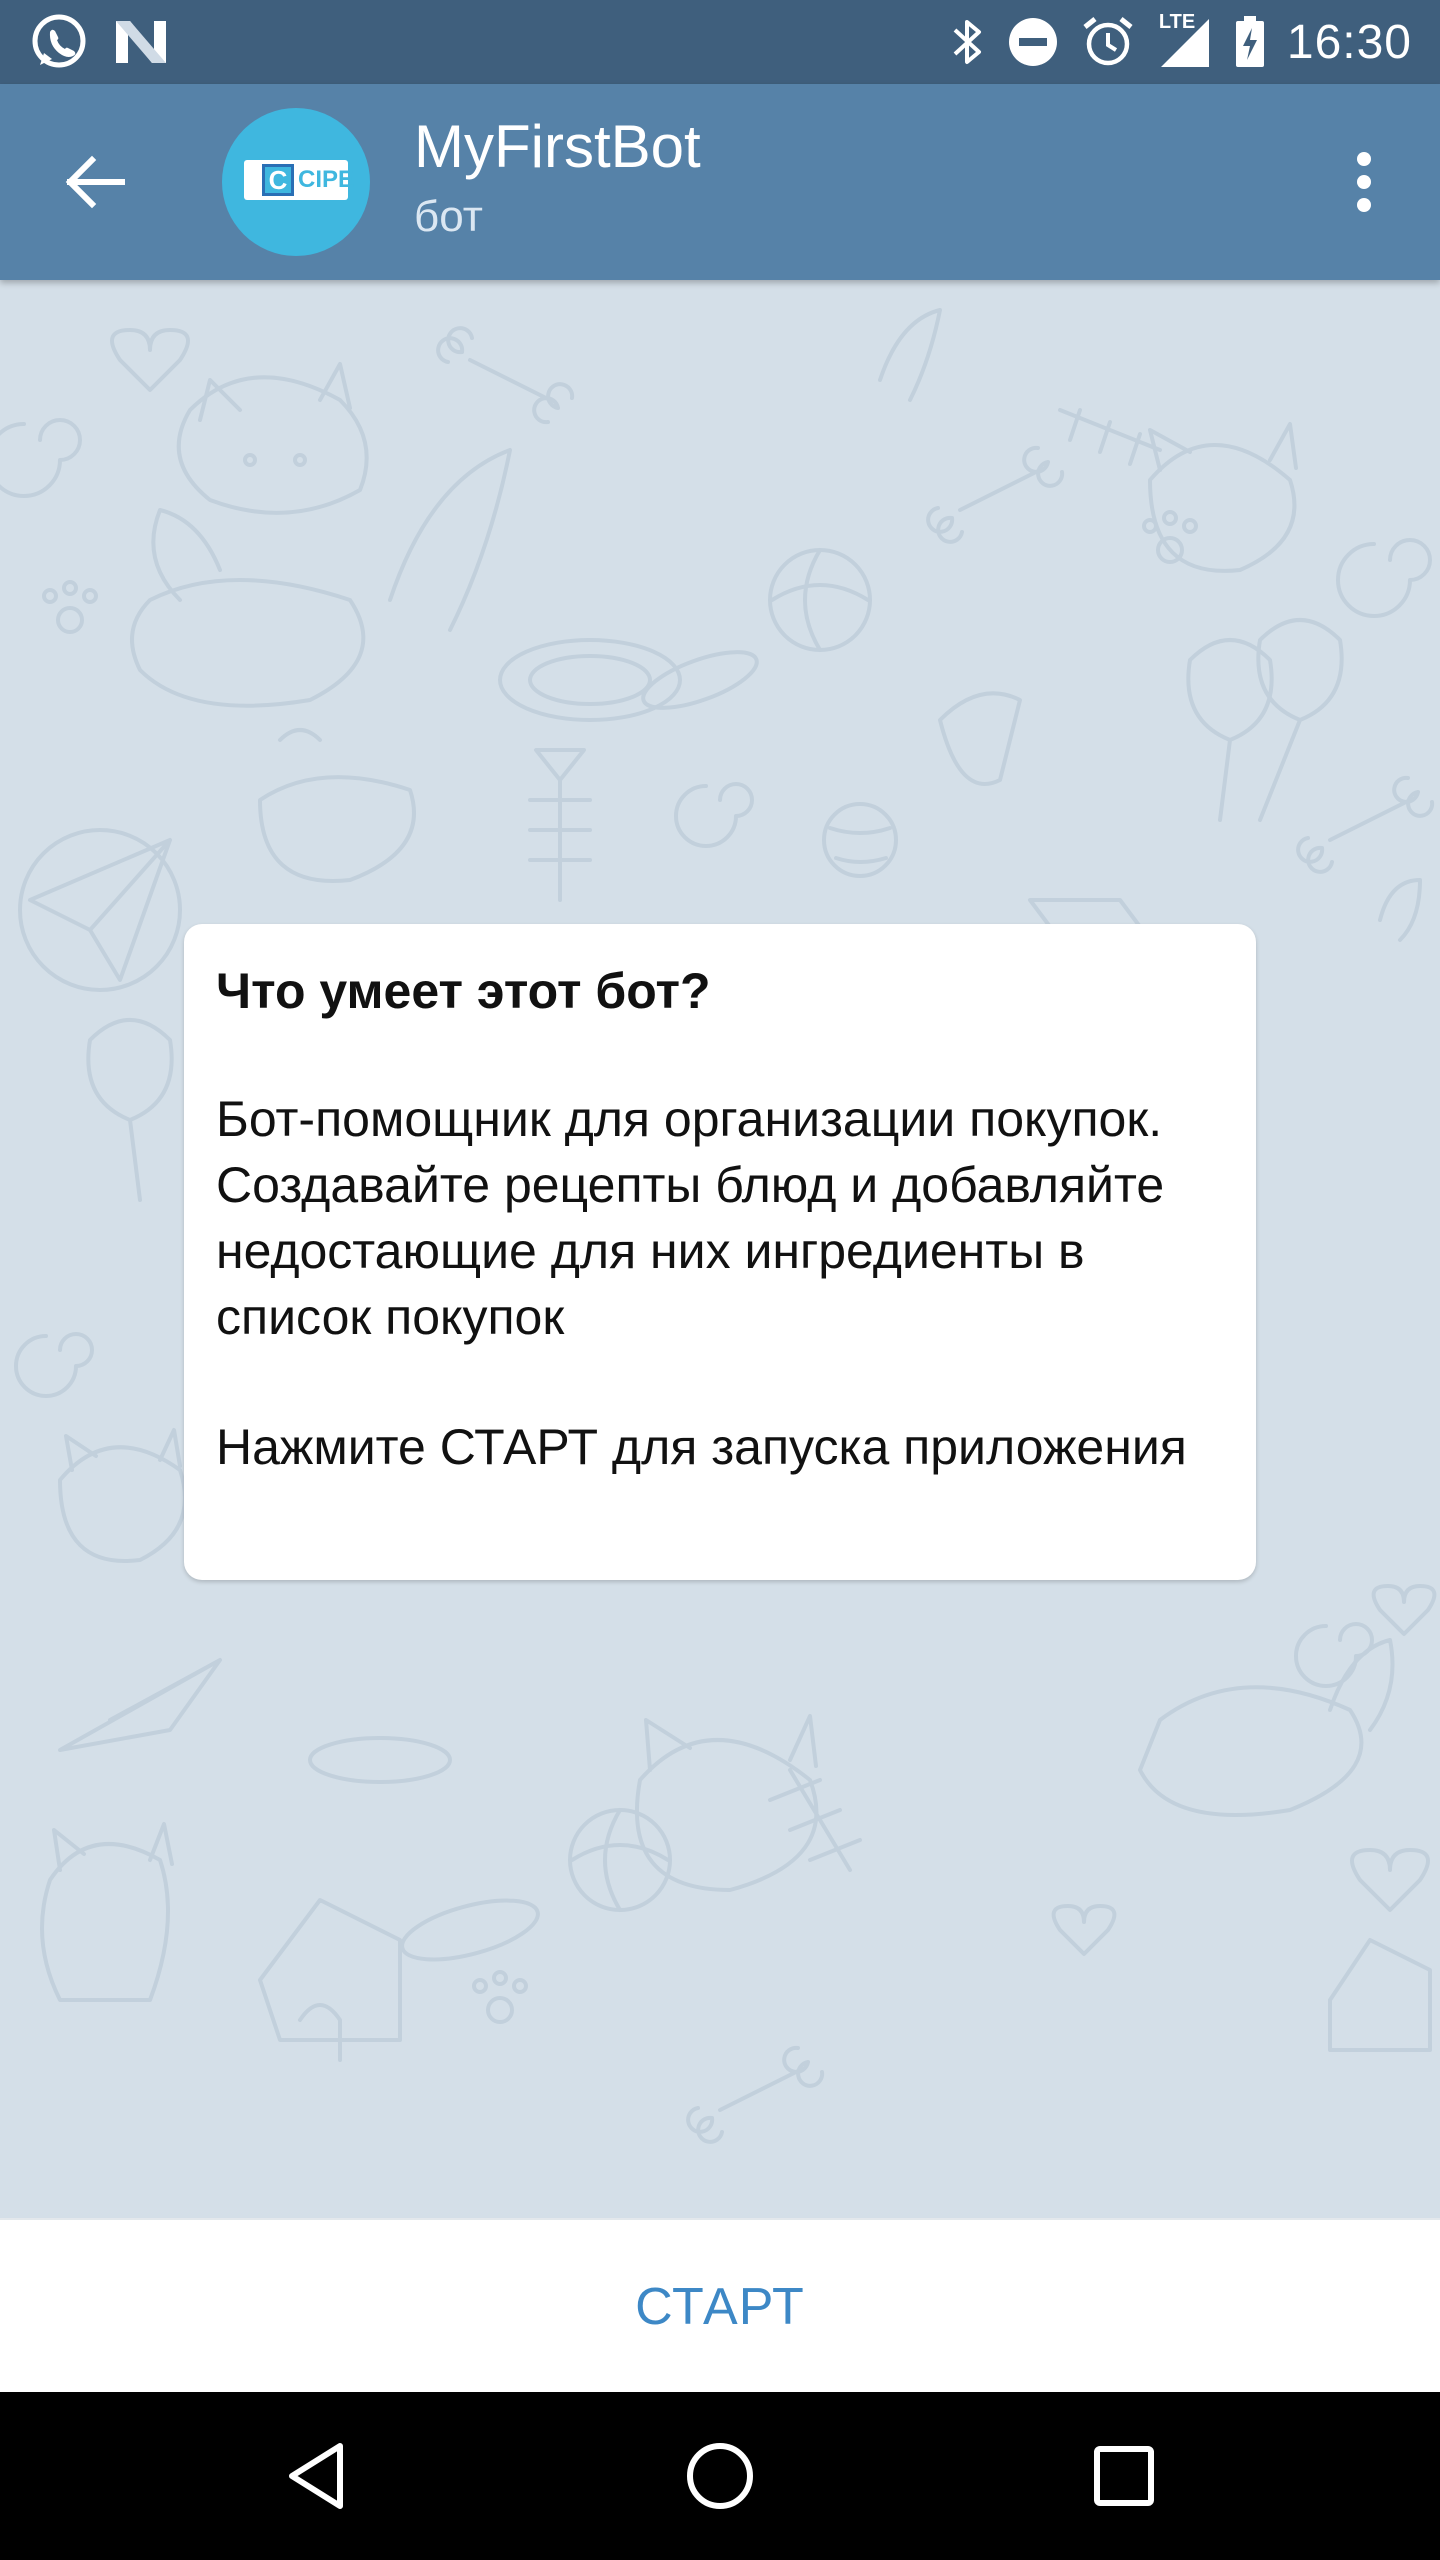 The width and height of the screenshot is (1440, 2560). What do you see at coordinates (1349, 42) in the screenshot?
I see `status-time: 16:30` at bounding box center [1349, 42].